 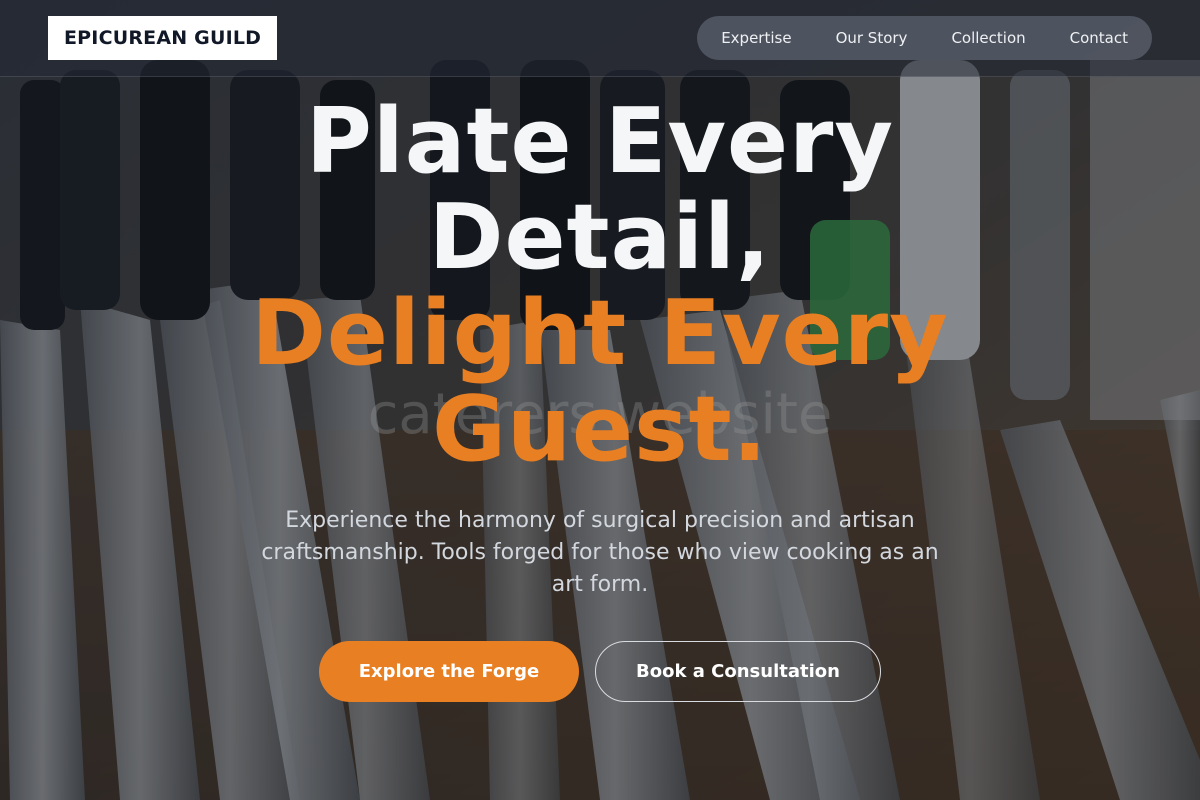 What do you see at coordinates (738, 671) in the screenshot?
I see `book-consultation-button: Book a Consultation` at bounding box center [738, 671].